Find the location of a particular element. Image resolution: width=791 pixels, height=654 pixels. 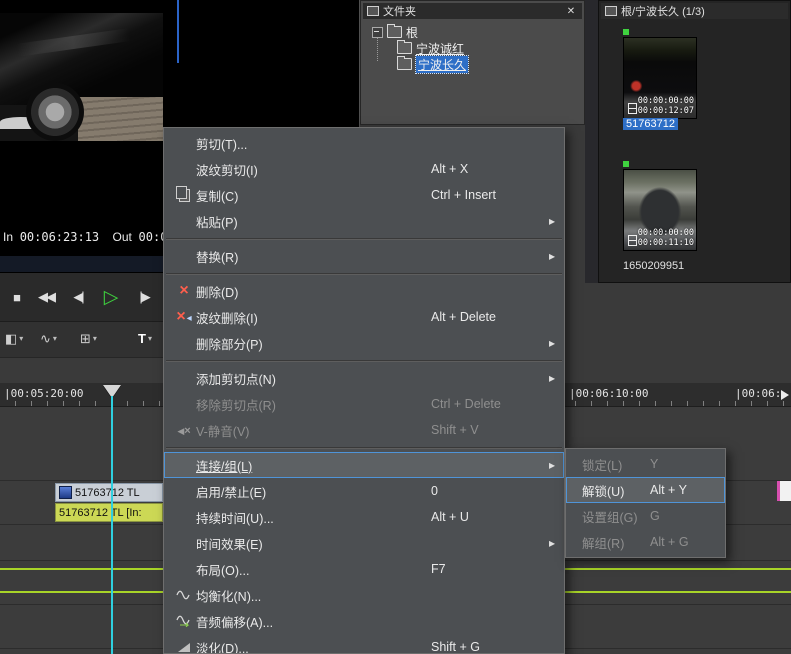

submenu-item-unlock: 解锁(U) Alt + Y is located at coordinates (645, 490).